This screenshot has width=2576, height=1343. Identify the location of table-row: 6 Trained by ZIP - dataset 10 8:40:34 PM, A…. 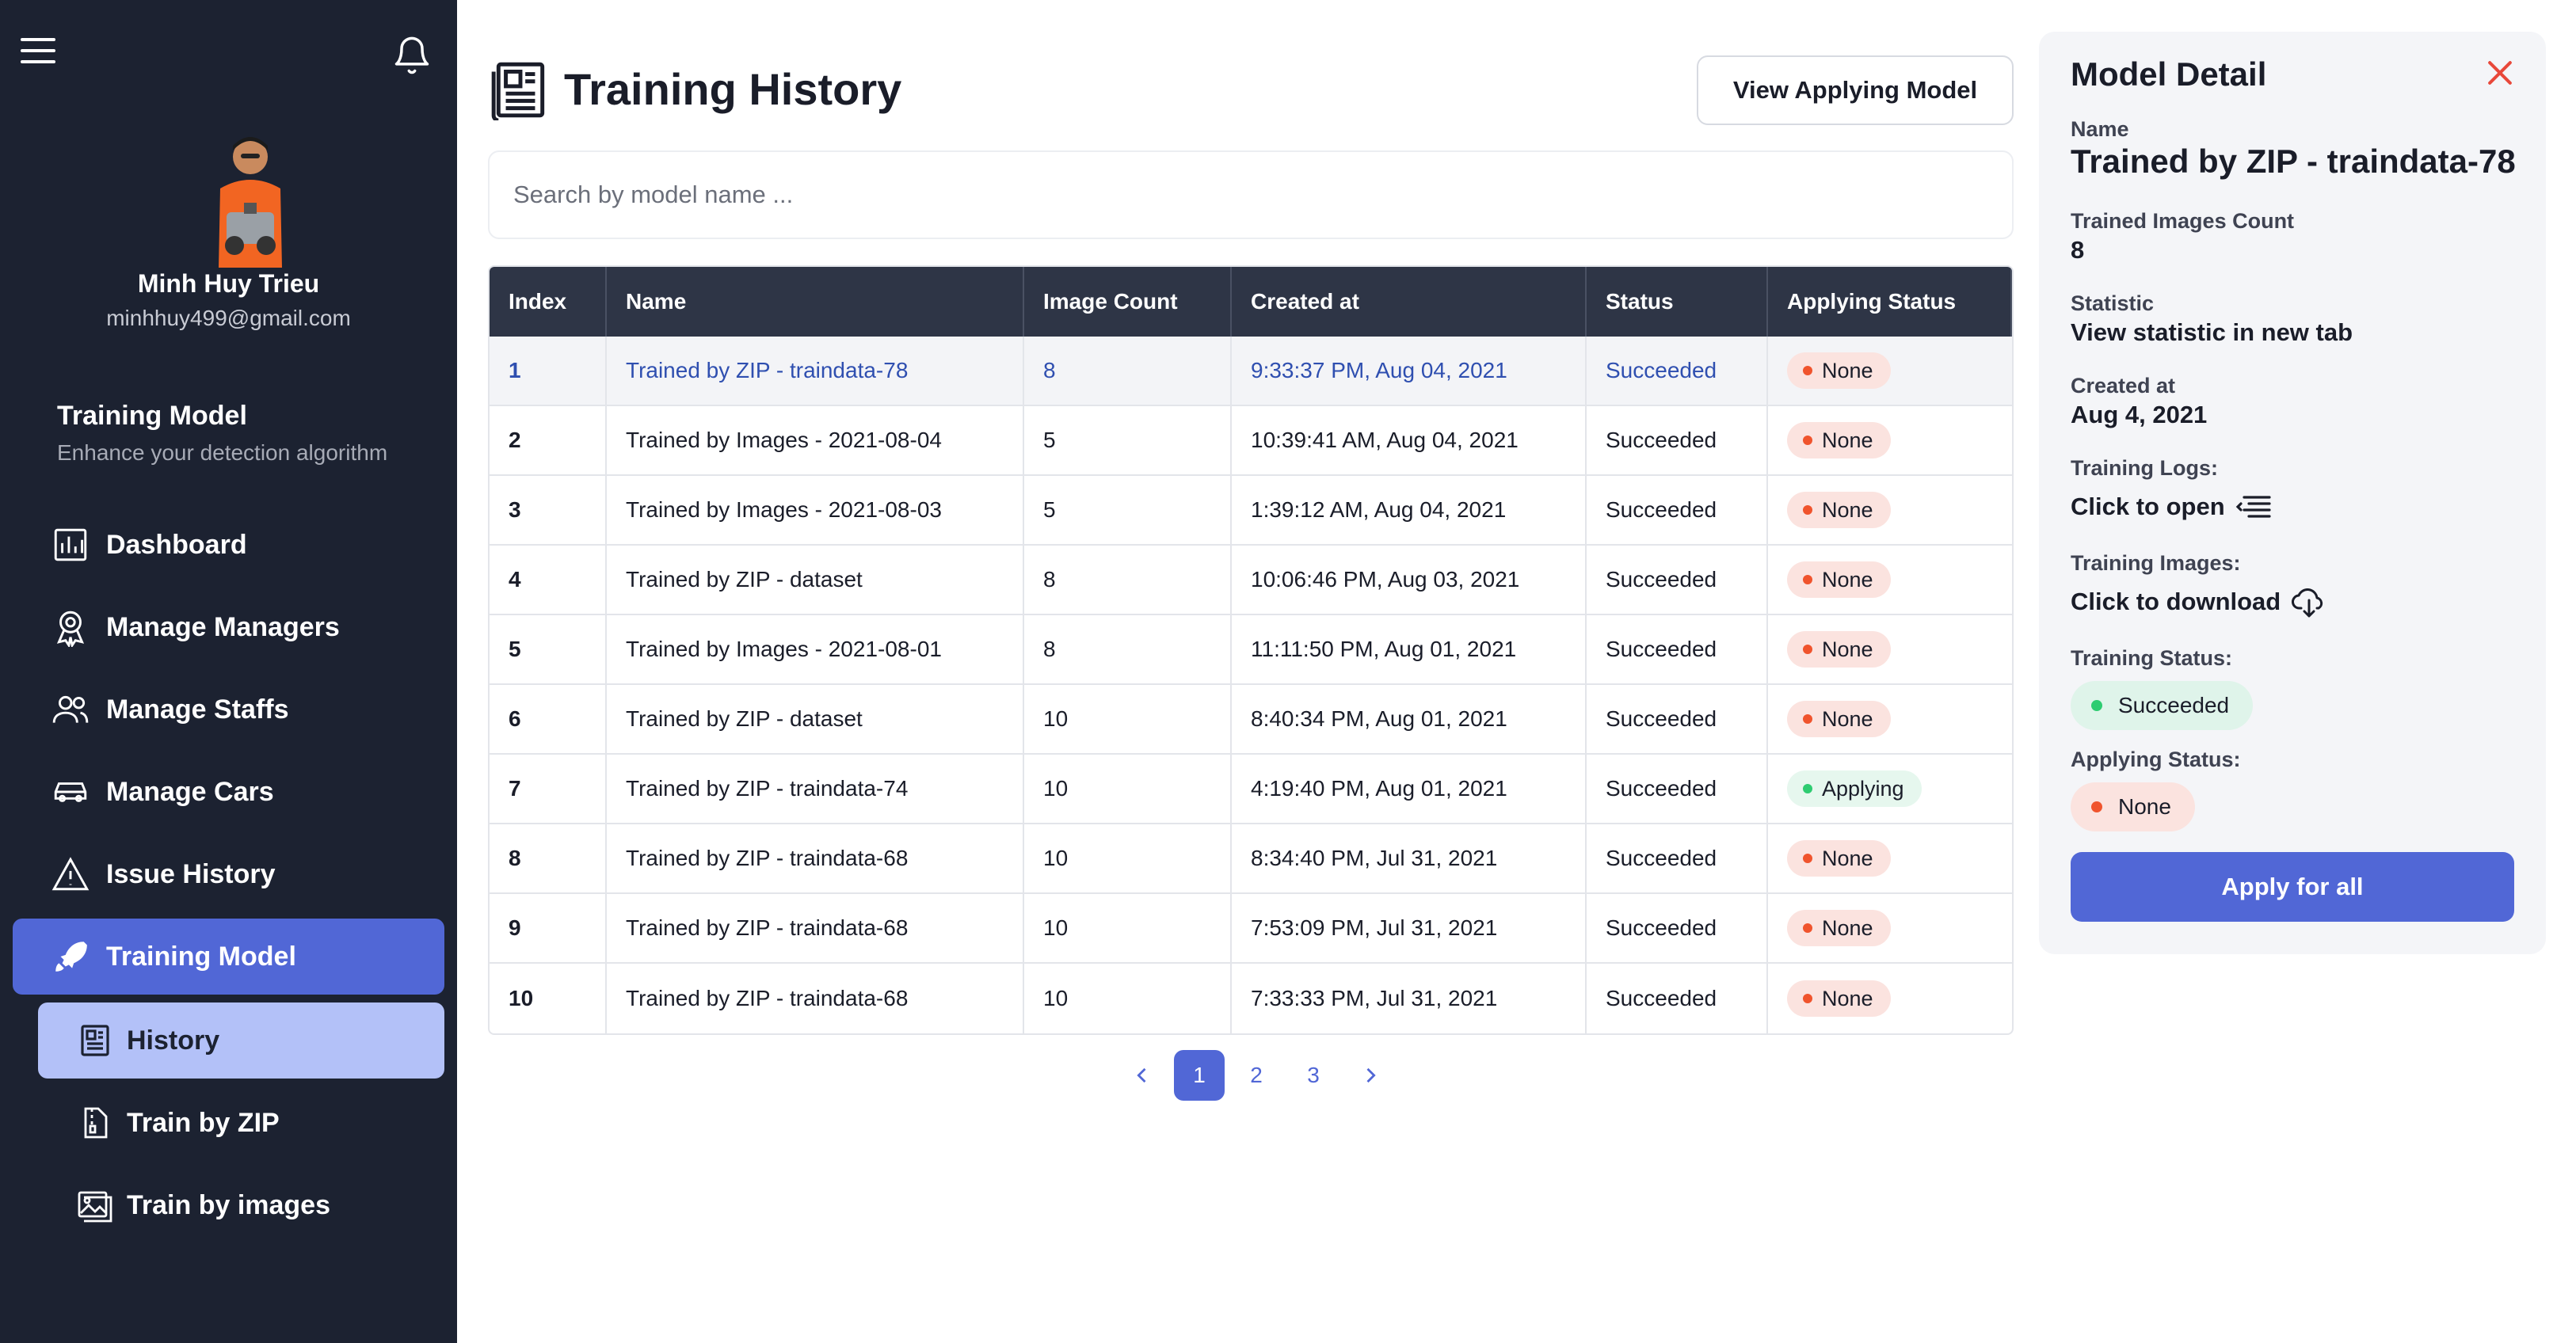
(1251, 720).